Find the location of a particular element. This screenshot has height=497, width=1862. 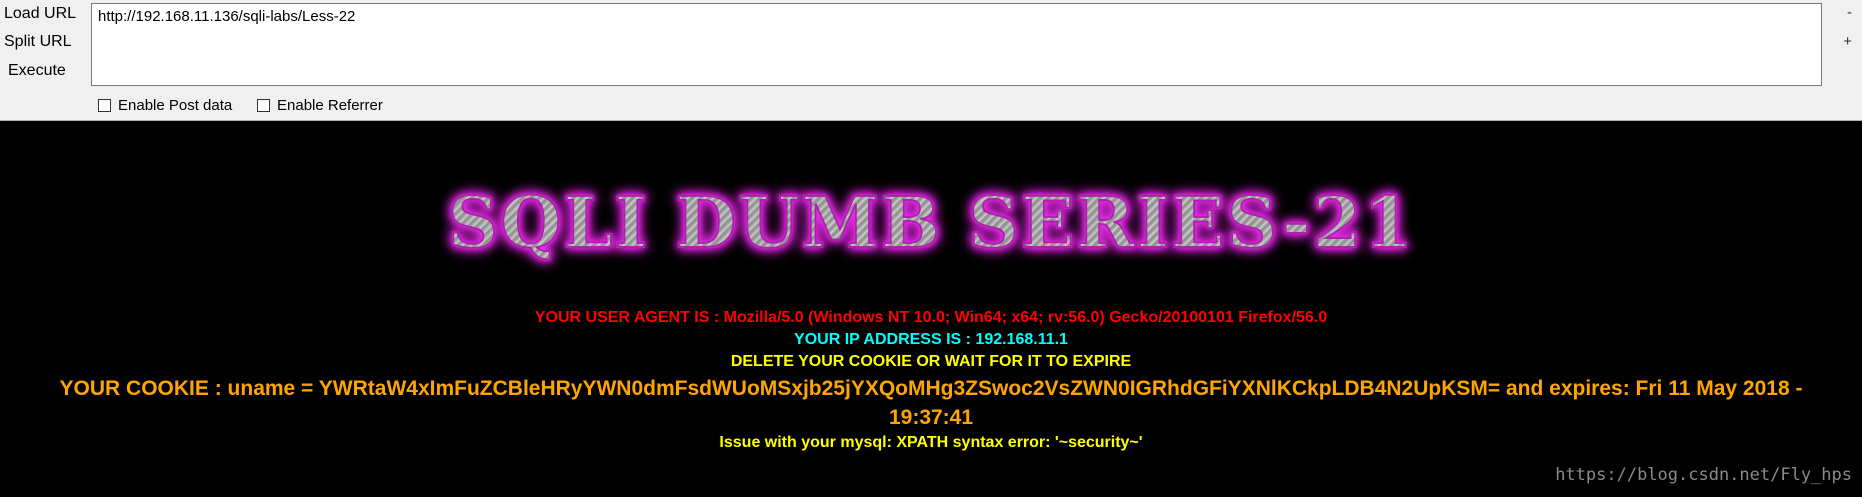

execute-button: Execute is located at coordinates (37, 71).